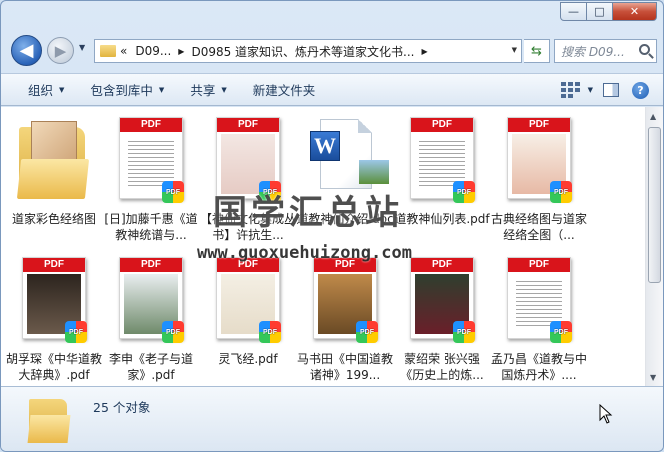 This screenshot has height=452, width=664. I want to click on address-bar: « D09... ▶ D0985 道家知识、炼丹术等道家文化书... ▶ ▼, so click(308, 51).